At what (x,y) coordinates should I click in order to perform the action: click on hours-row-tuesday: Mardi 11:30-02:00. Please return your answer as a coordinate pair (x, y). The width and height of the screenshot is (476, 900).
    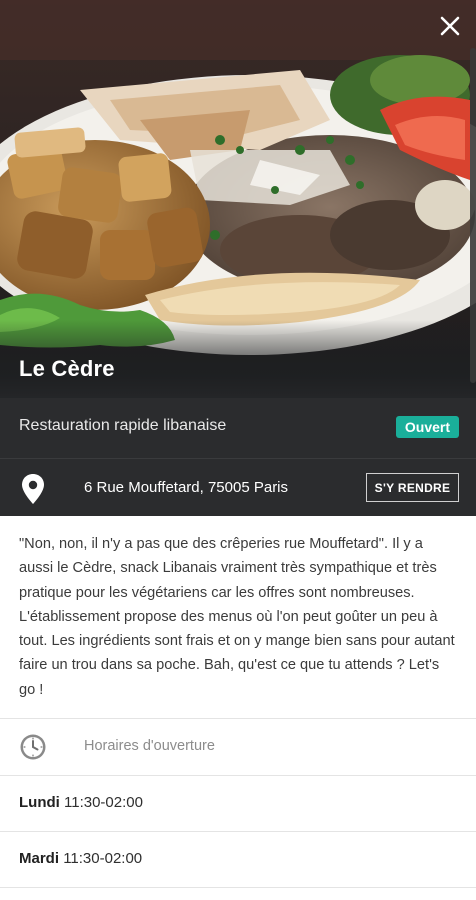
    Looking at the image, I should click on (80, 858).